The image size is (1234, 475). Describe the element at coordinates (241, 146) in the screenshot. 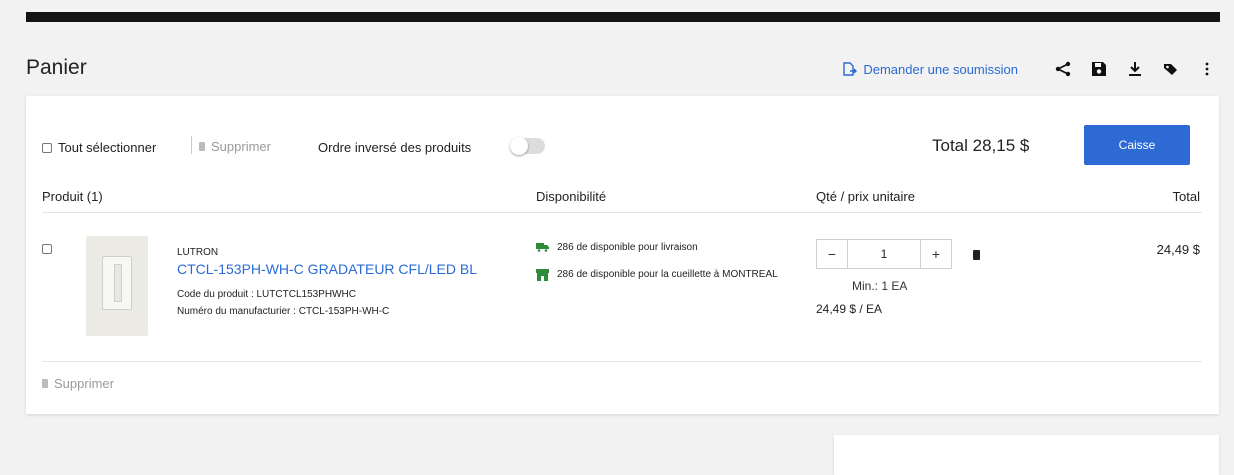

I see `delete-selected-label: Supprimer` at that location.